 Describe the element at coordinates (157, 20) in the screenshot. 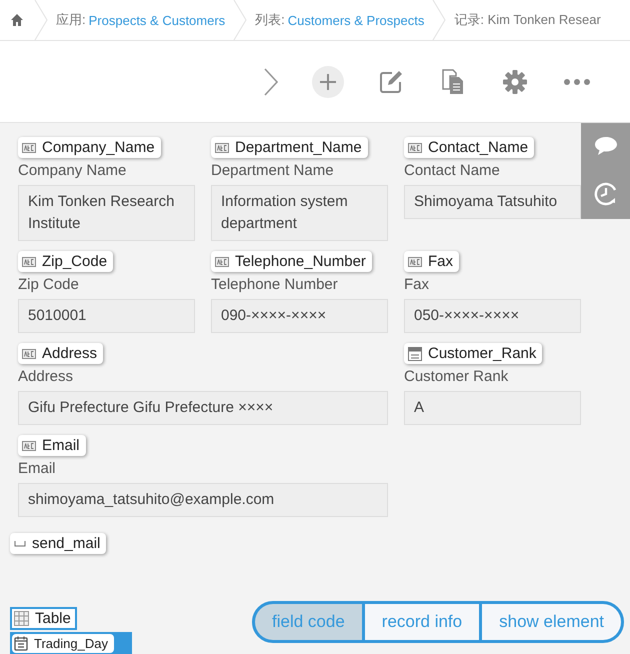

I see `breadcrumb-link: Prospects & Customers` at that location.